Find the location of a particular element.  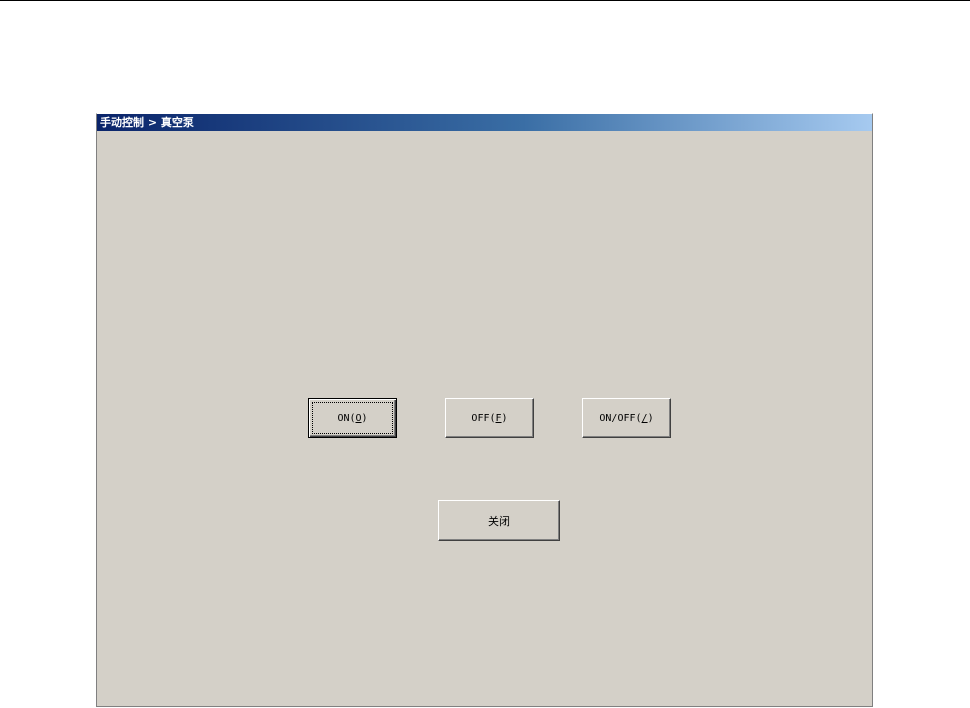

dialog-title-bar: 手动控制 > 真空泵 is located at coordinates (484, 122).